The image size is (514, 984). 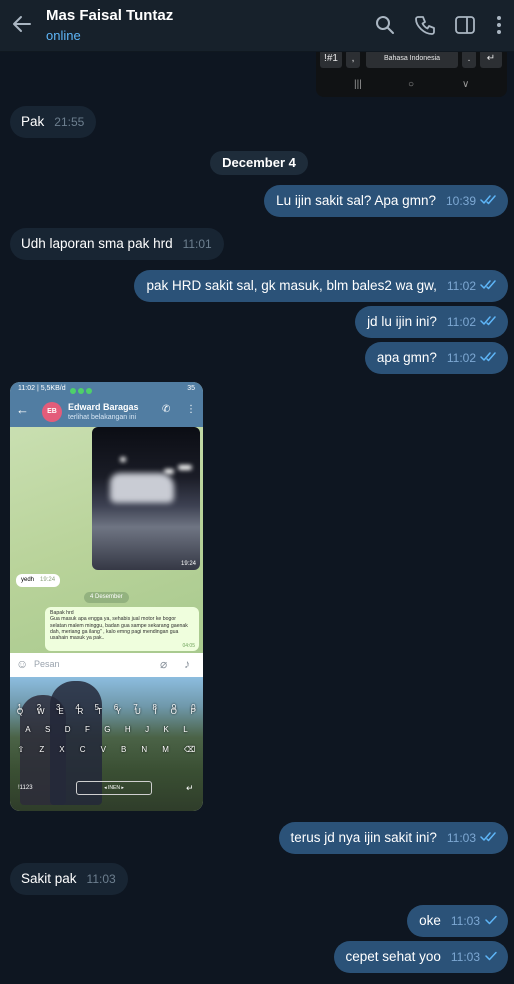 What do you see at coordinates (106, 665) in the screenshot?
I see `screenshot-input-bar: ☺ Pesan ⌀ ♪` at bounding box center [106, 665].